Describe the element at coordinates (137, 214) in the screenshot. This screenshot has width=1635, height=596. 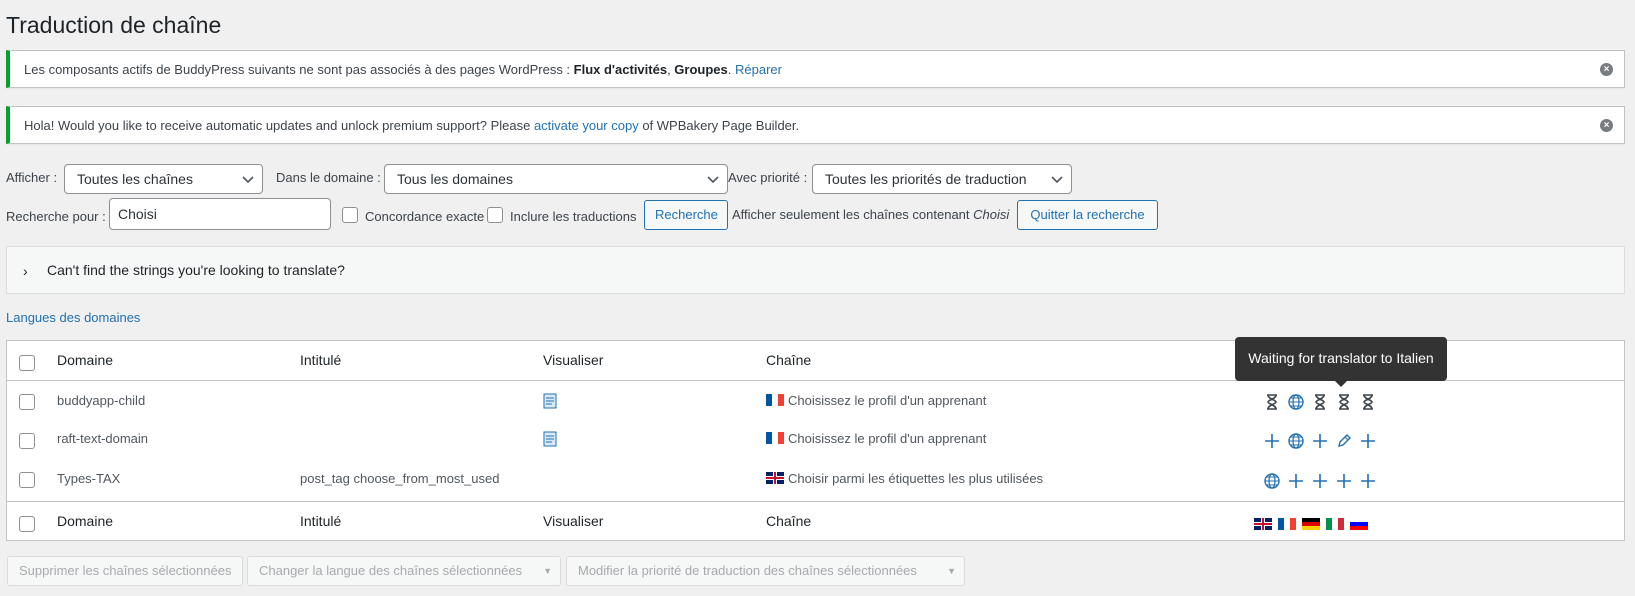
I see `search-input-value: Choisi` at that location.